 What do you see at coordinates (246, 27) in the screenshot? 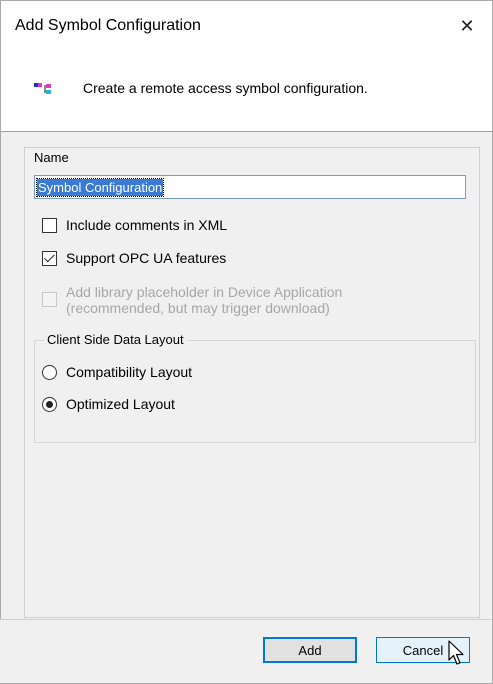
I see `title-bar: Add Symbol Configuration ✕` at bounding box center [246, 27].